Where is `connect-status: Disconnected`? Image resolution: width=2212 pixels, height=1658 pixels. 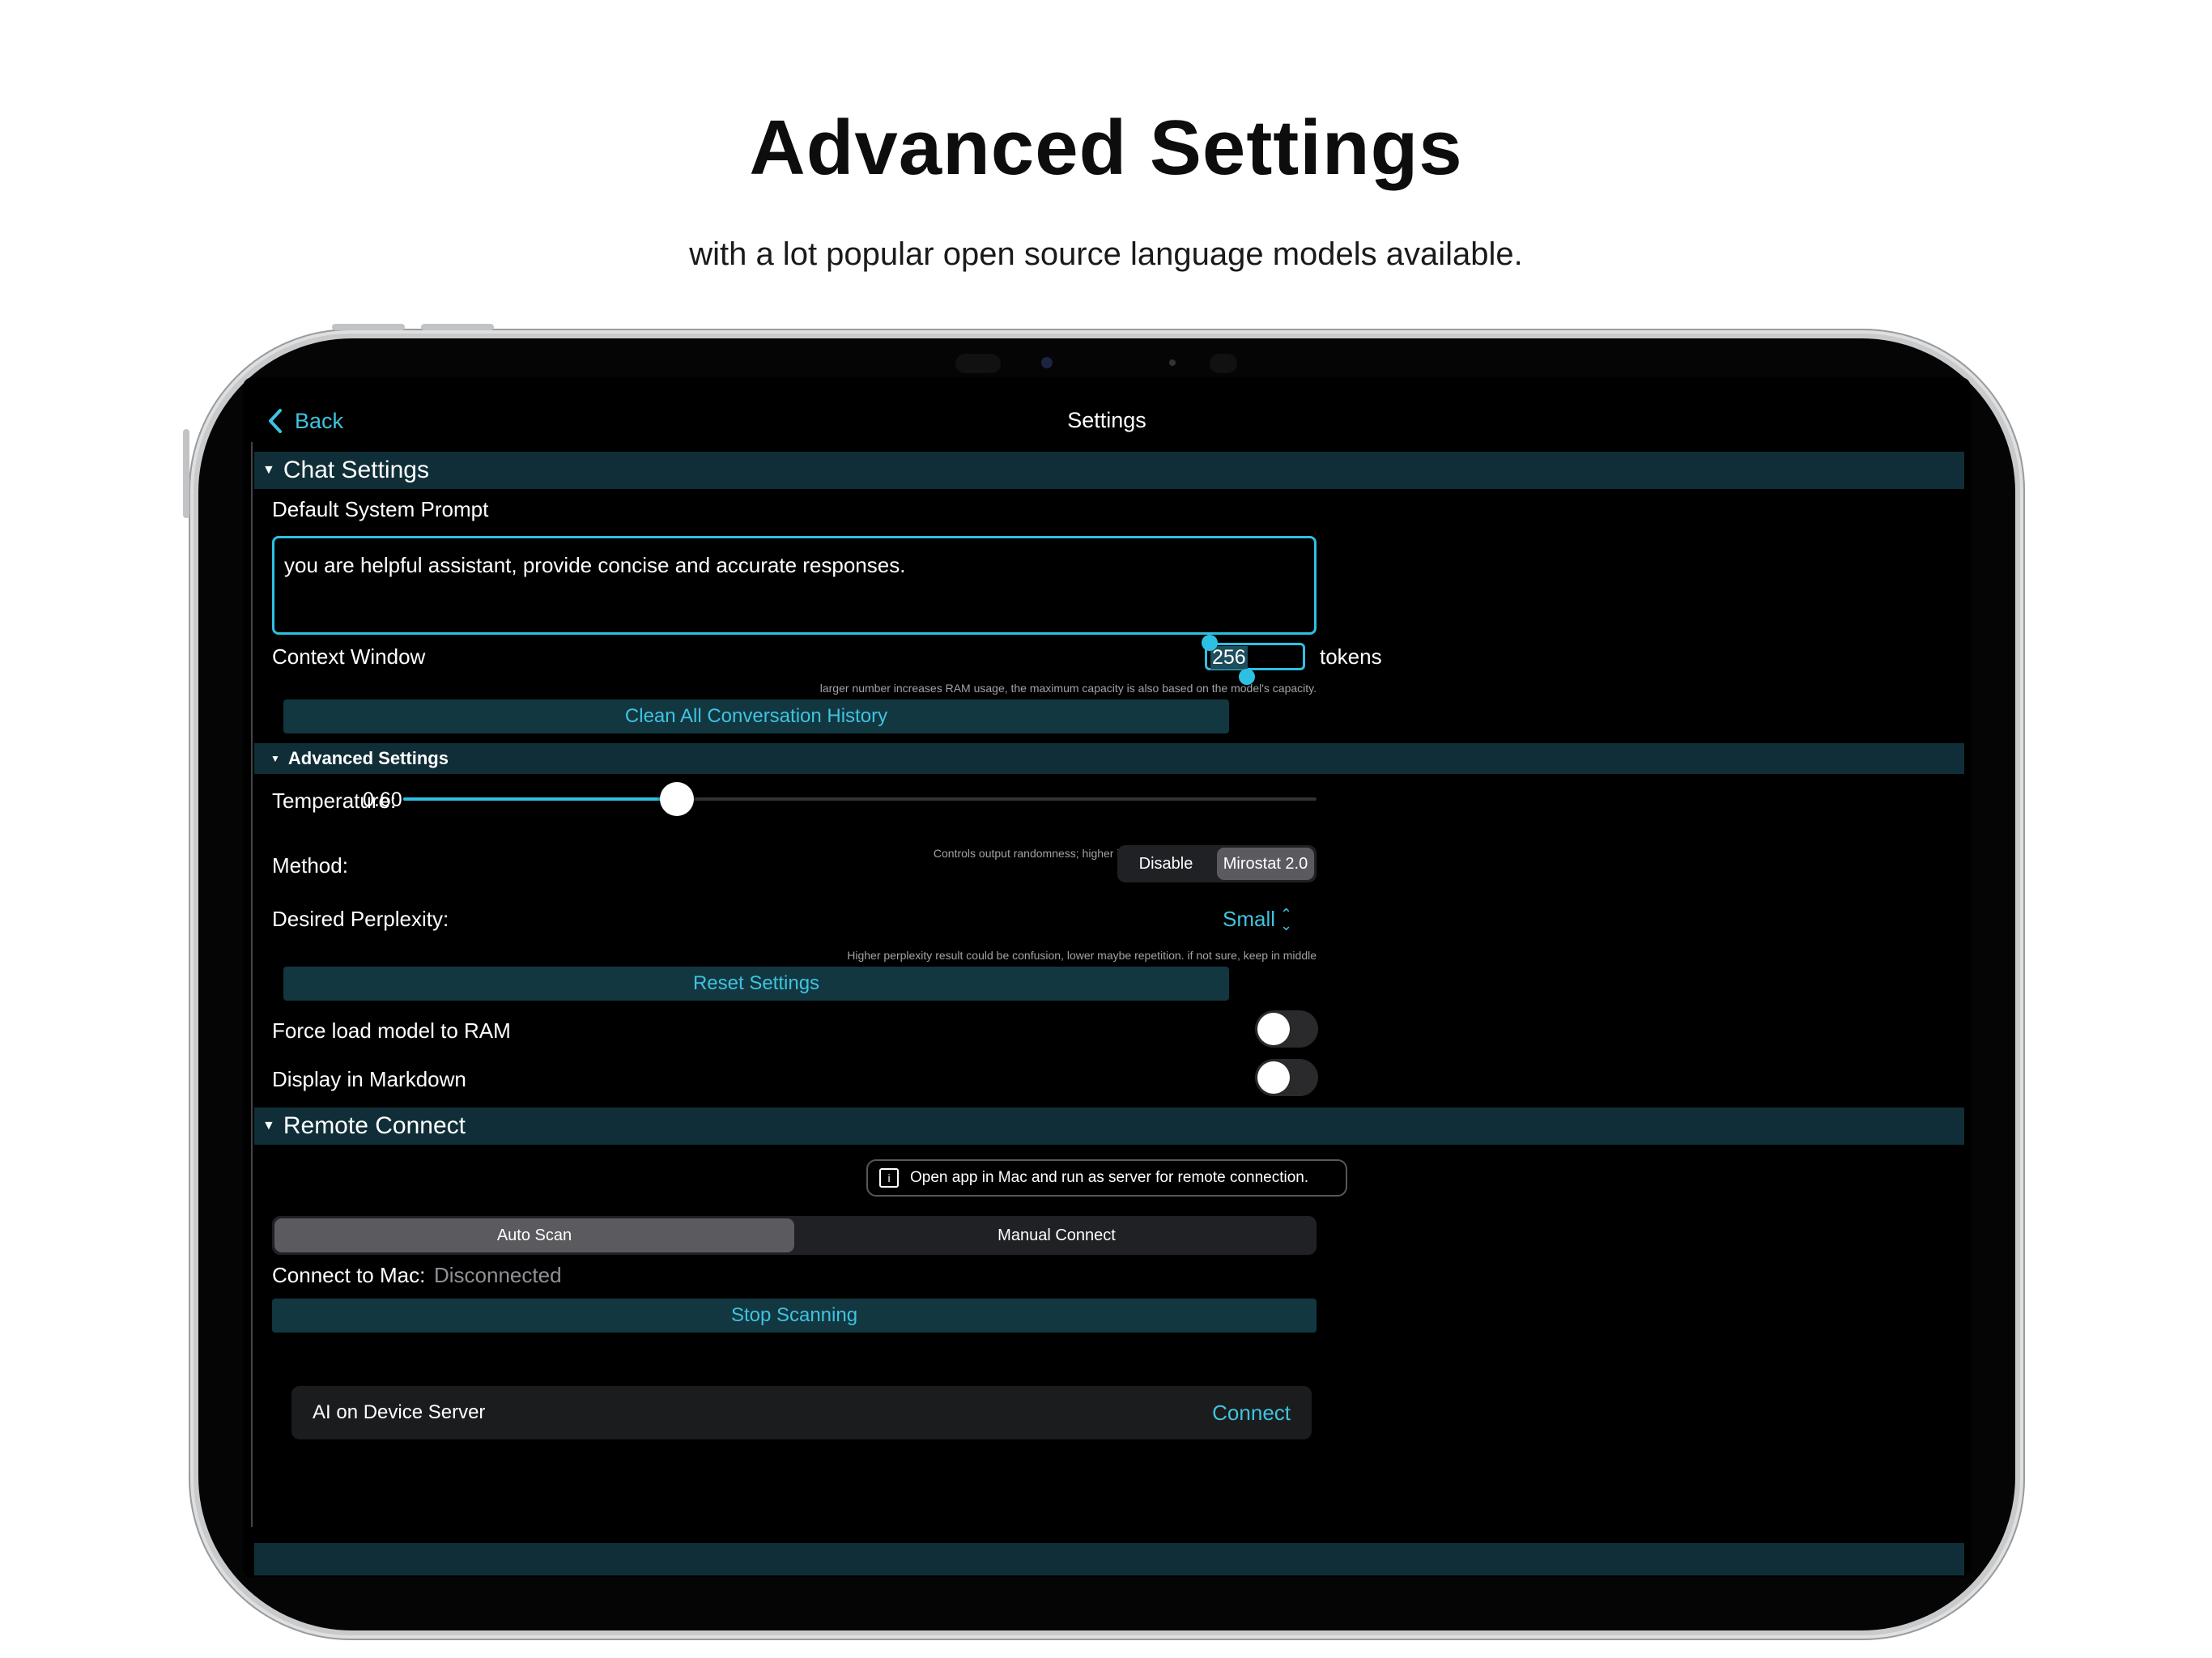
connect-status: Disconnected is located at coordinates (498, 1275).